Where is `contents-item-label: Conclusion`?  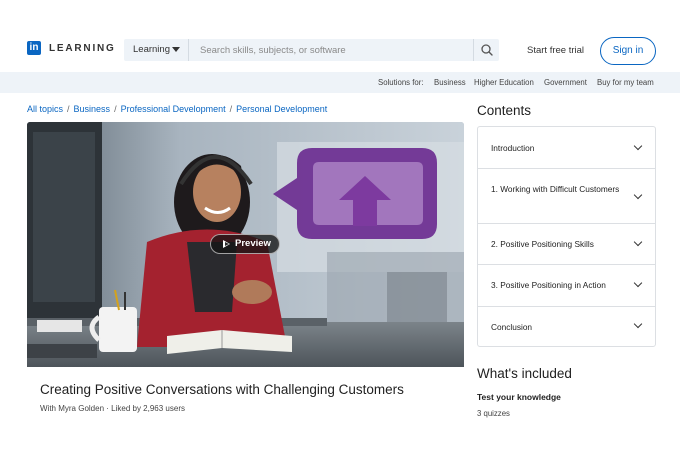
contents-item-label: Conclusion is located at coordinates (512, 327).